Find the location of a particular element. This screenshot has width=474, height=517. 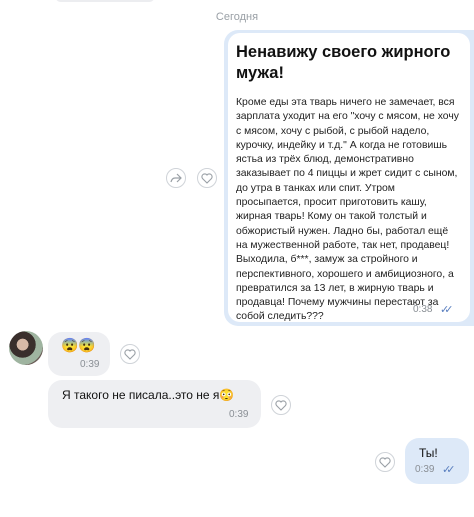

previous-message-stub is located at coordinates (105, 1).